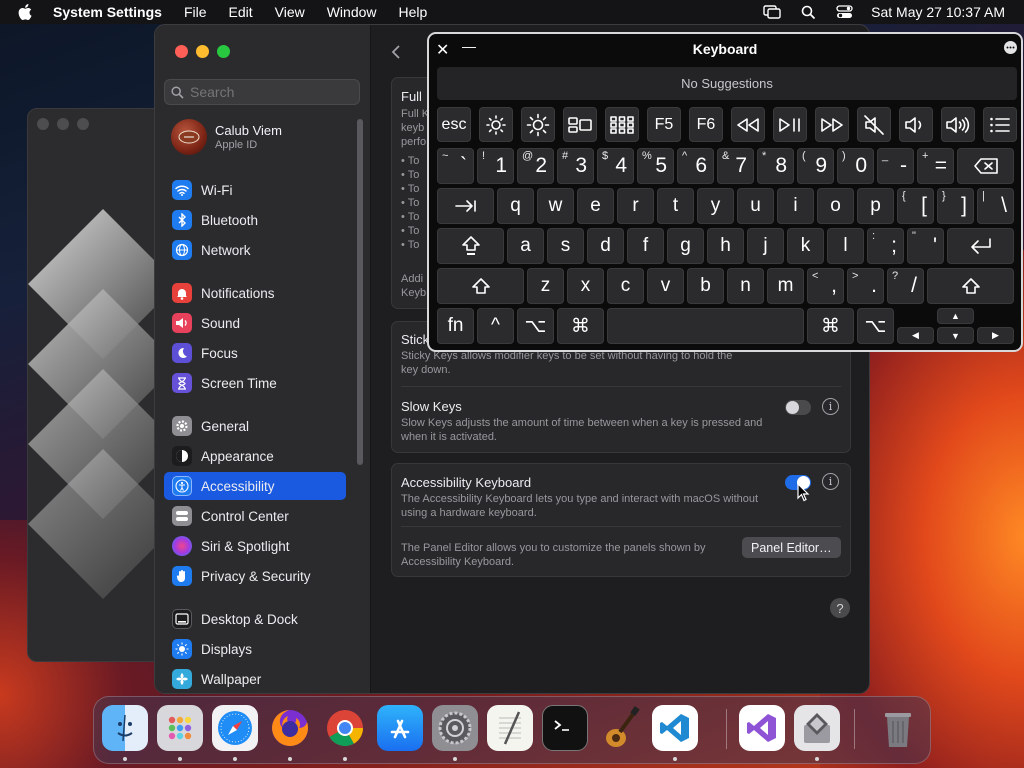 Image resolution: width=1024 pixels, height=768 pixels. Describe the element at coordinates (413, 12) in the screenshot. I see `help-menu: Help` at that location.